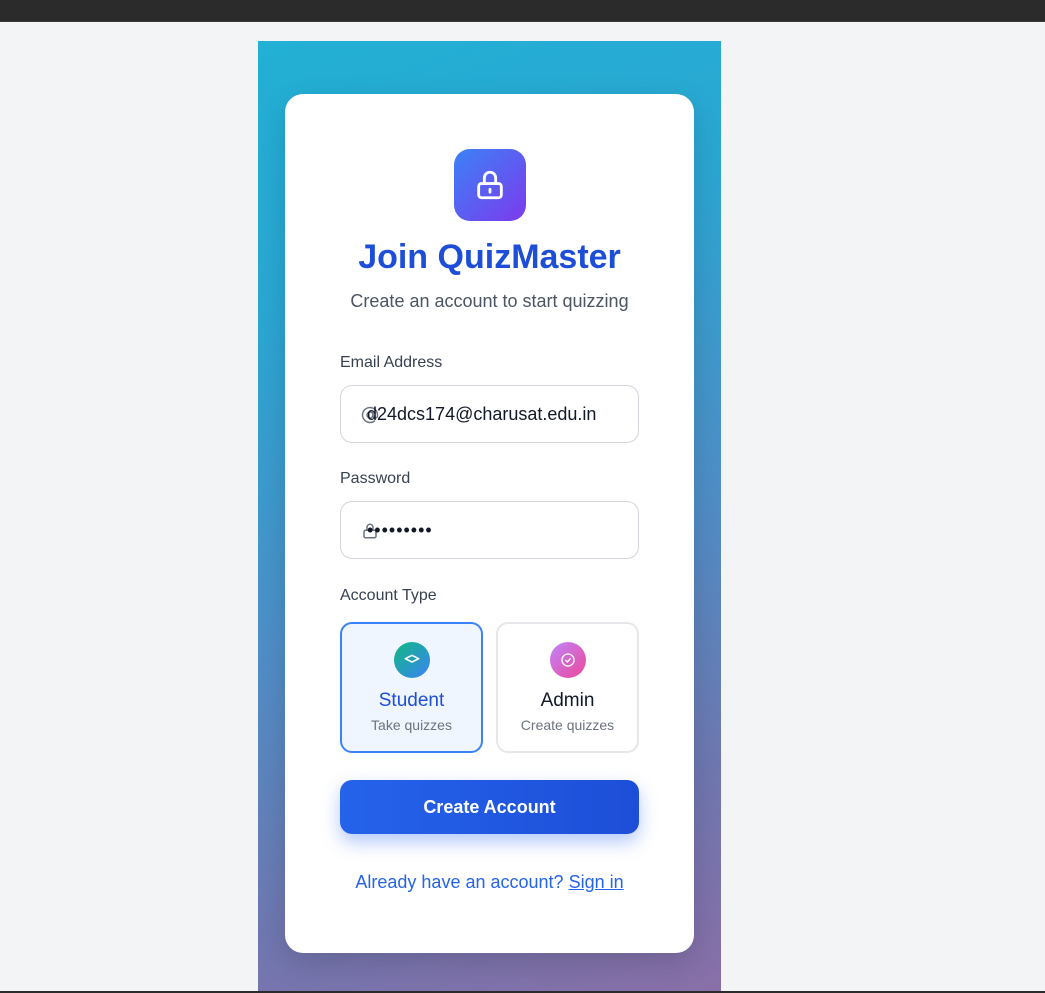  Describe the element at coordinates (568, 660) in the screenshot. I see `check-circle-icon` at that location.